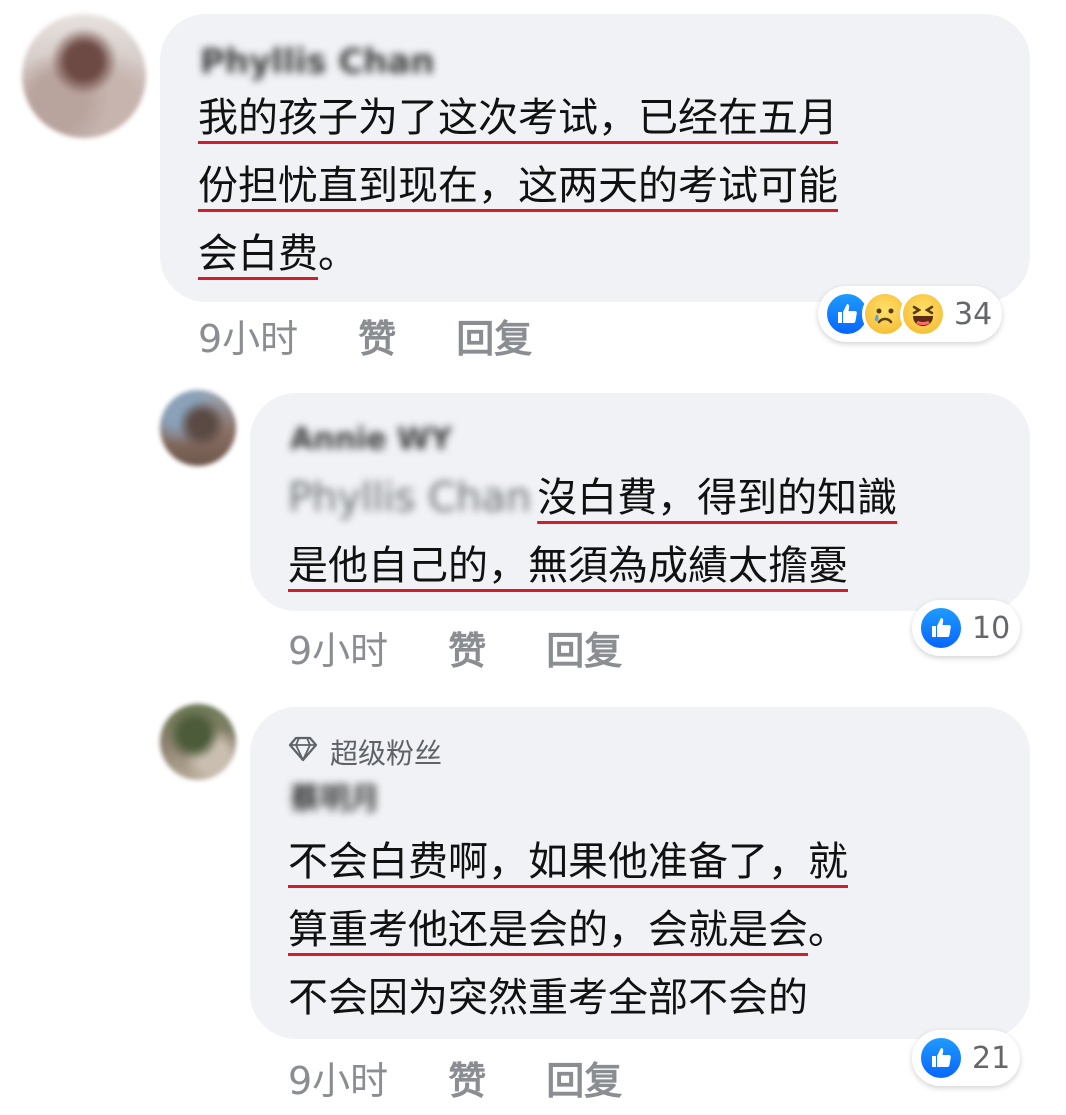  I want to click on reaction-summary: 10, so click(966, 628).